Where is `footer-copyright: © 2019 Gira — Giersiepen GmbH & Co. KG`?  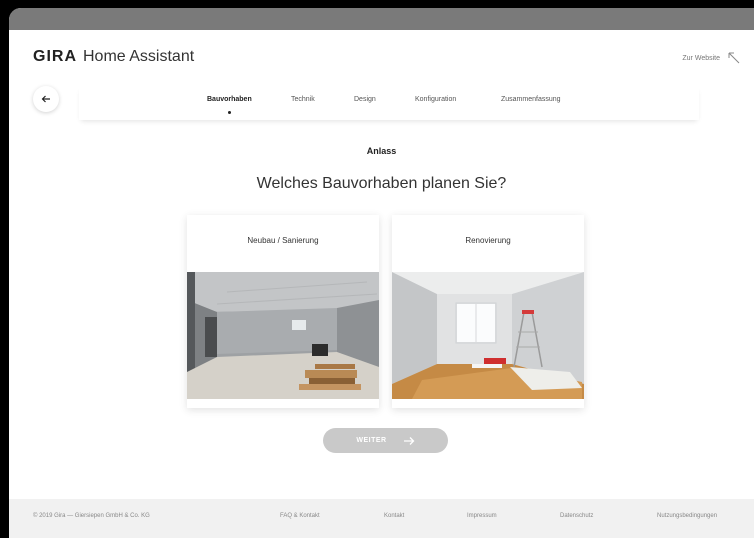
footer-copyright: © 2019 Gira — Giersiepen GmbH & Co. KG is located at coordinates (91, 516).